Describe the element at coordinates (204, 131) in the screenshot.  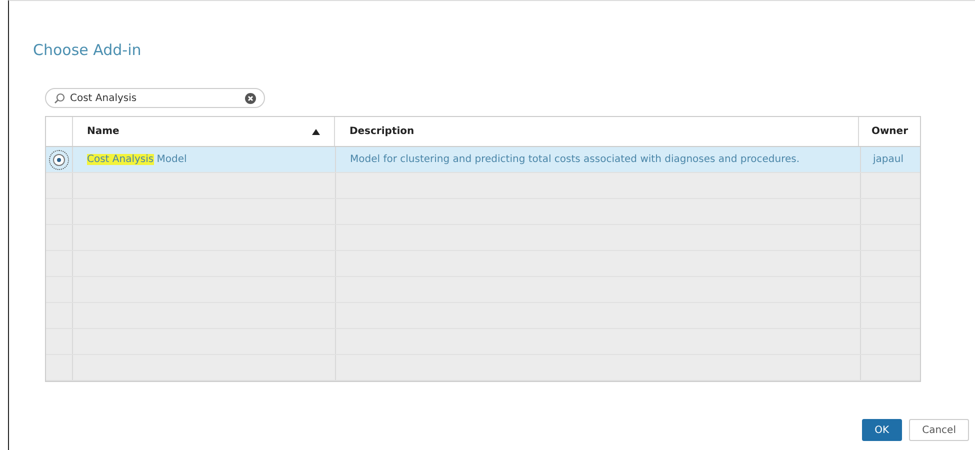
I see `column-header: Name` at that location.